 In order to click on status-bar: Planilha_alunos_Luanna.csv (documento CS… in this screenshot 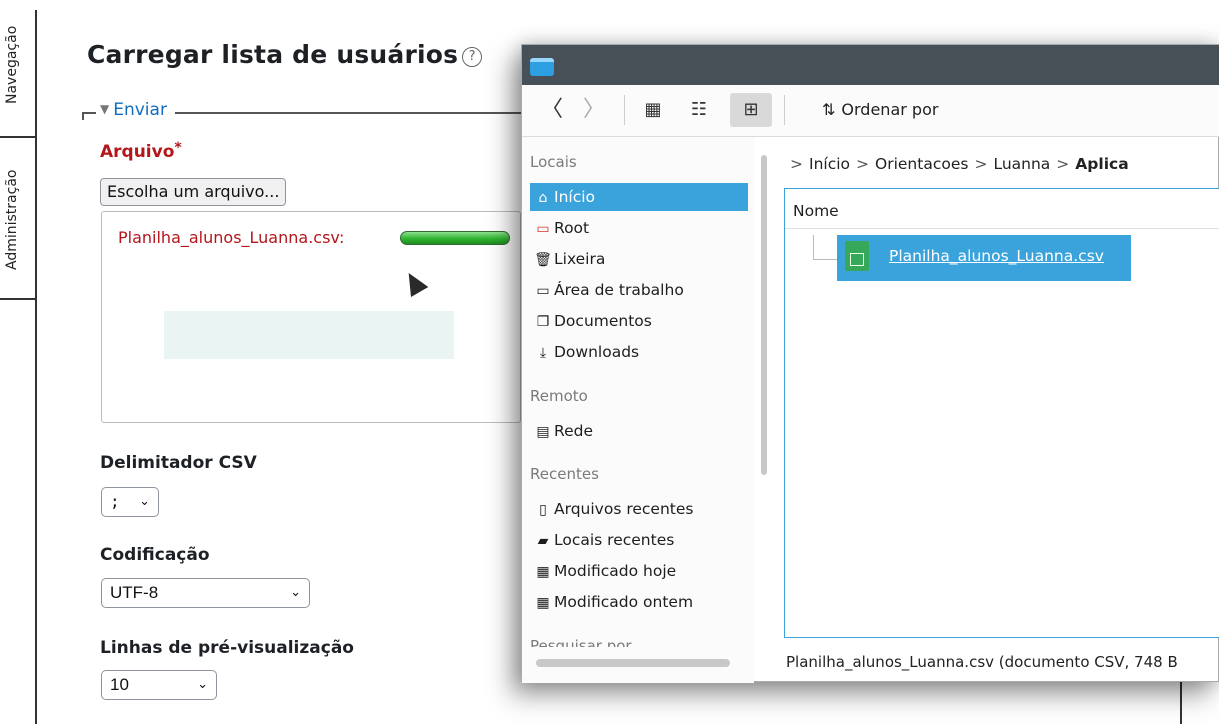, I will do `click(982, 662)`.